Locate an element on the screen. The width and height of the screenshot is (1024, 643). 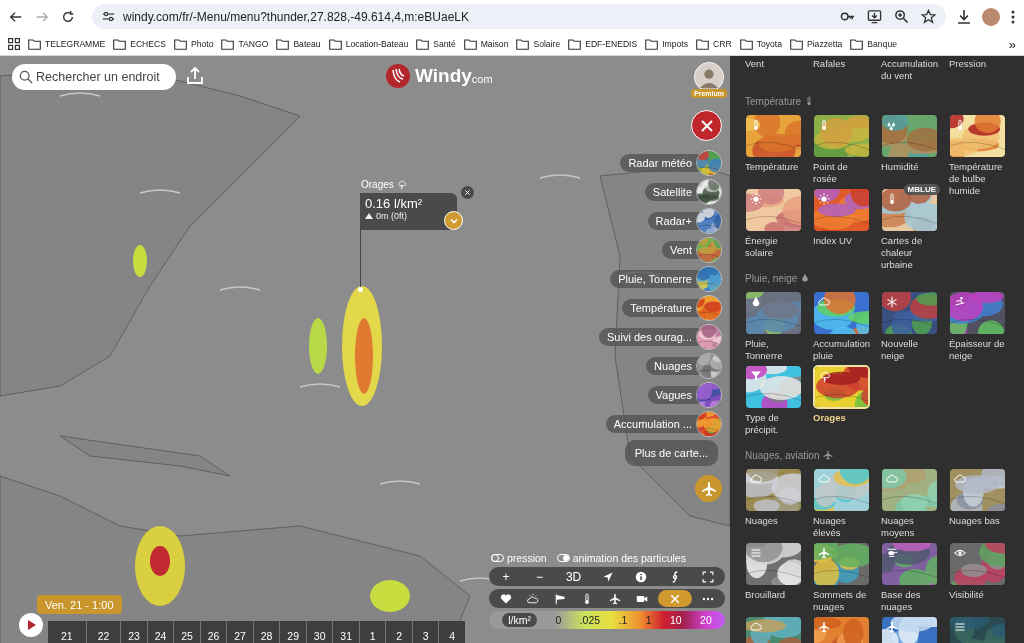
bookmark-folder: Photo is located at coordinates (202, 44).